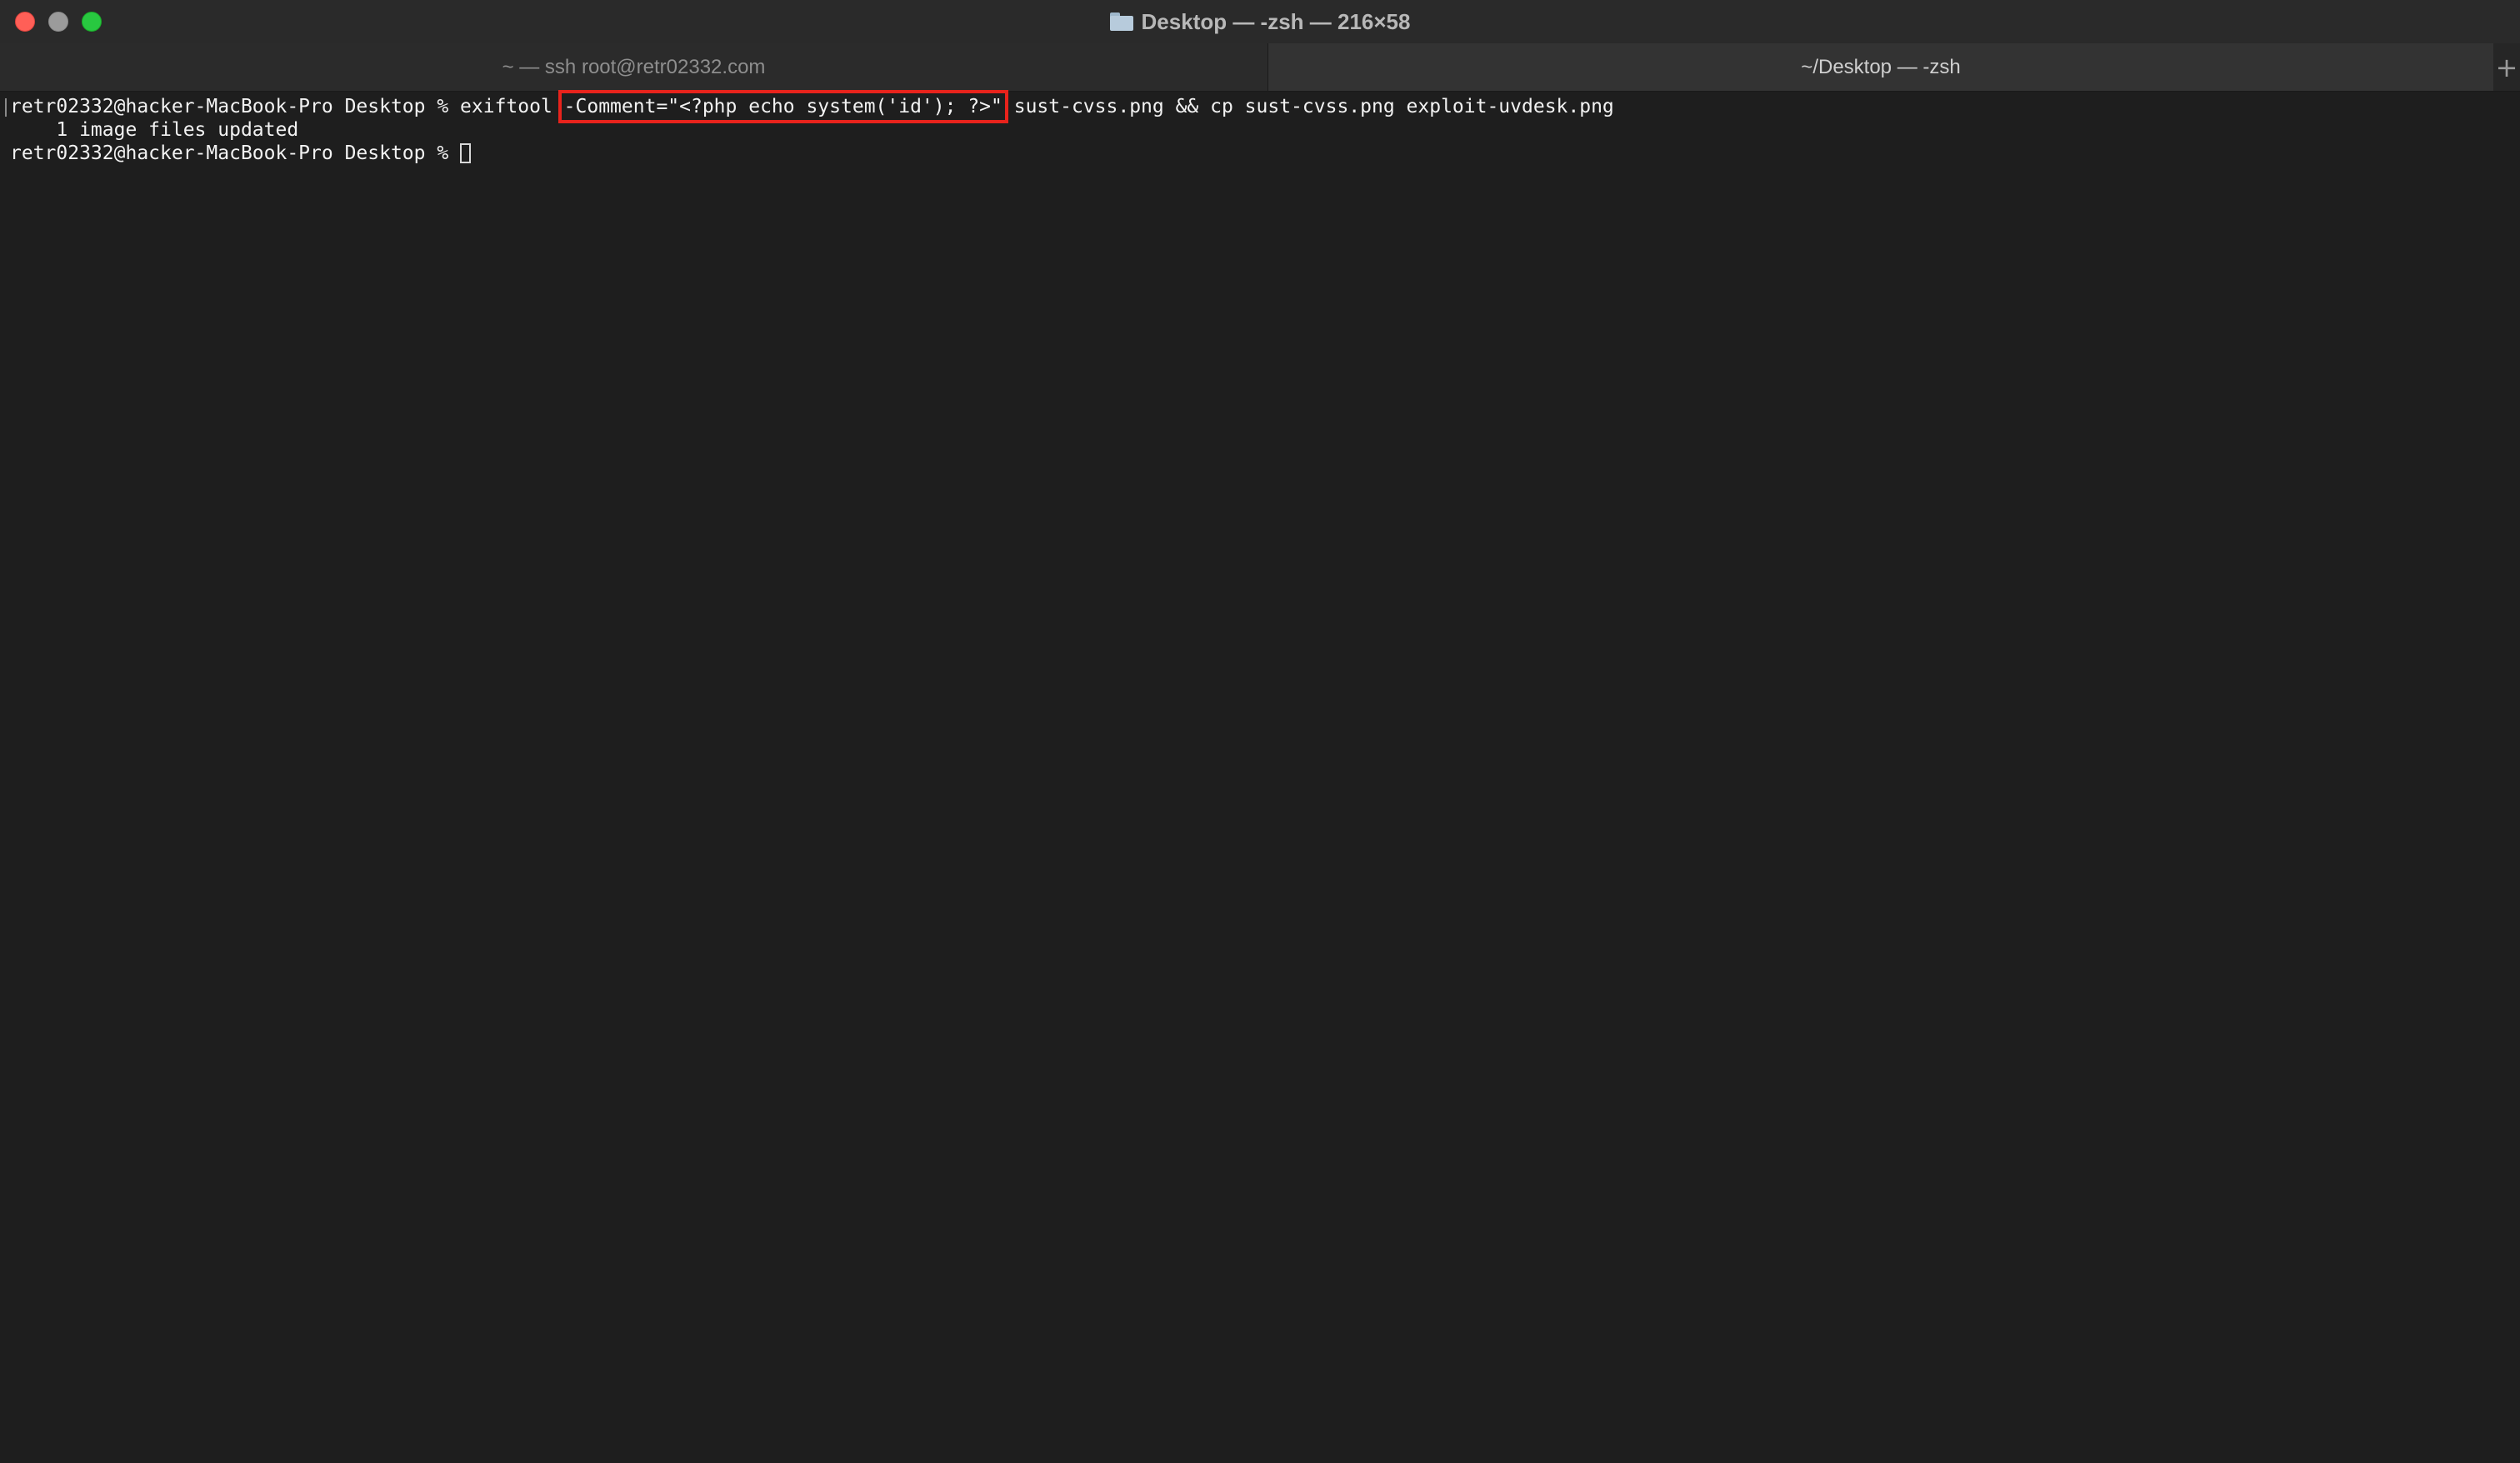 This screenshot has height=1463, width=2520. Describe the element at coordinates (1276, 21) in the screenshot. I see `window-title: Desktop — -zsh — 216×58` at that location.